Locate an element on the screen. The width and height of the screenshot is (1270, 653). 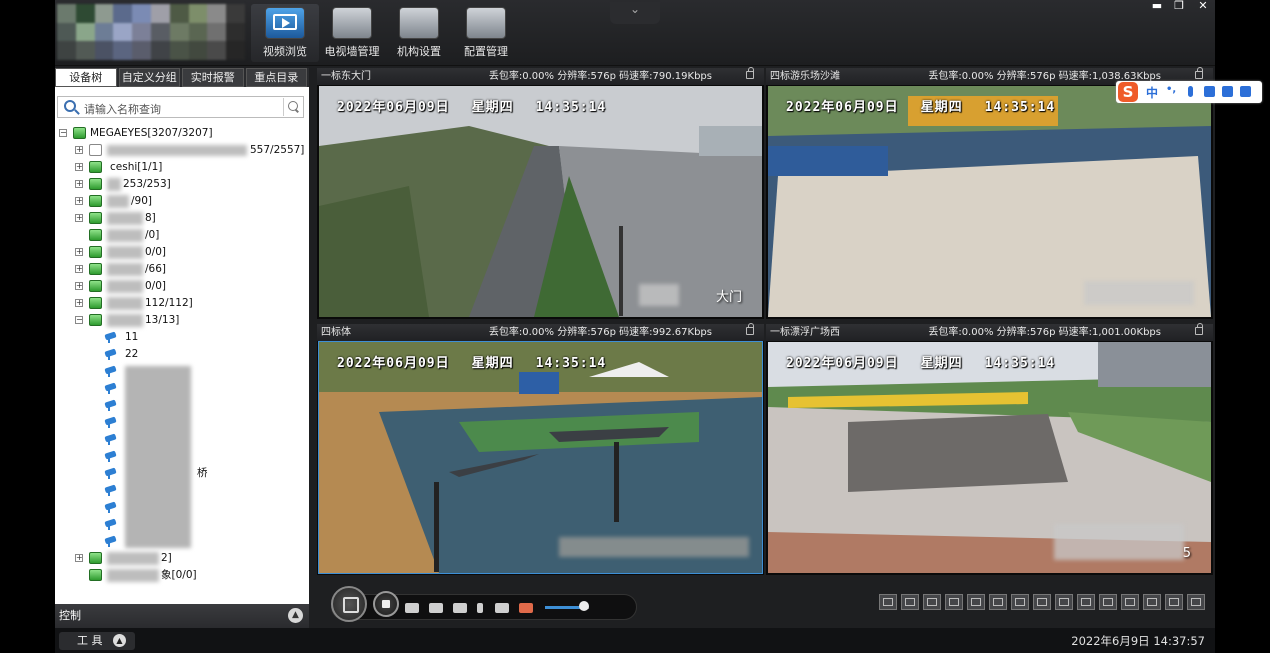
nav-video-browse: 视频浏览 is located at coordinates (285, 33).